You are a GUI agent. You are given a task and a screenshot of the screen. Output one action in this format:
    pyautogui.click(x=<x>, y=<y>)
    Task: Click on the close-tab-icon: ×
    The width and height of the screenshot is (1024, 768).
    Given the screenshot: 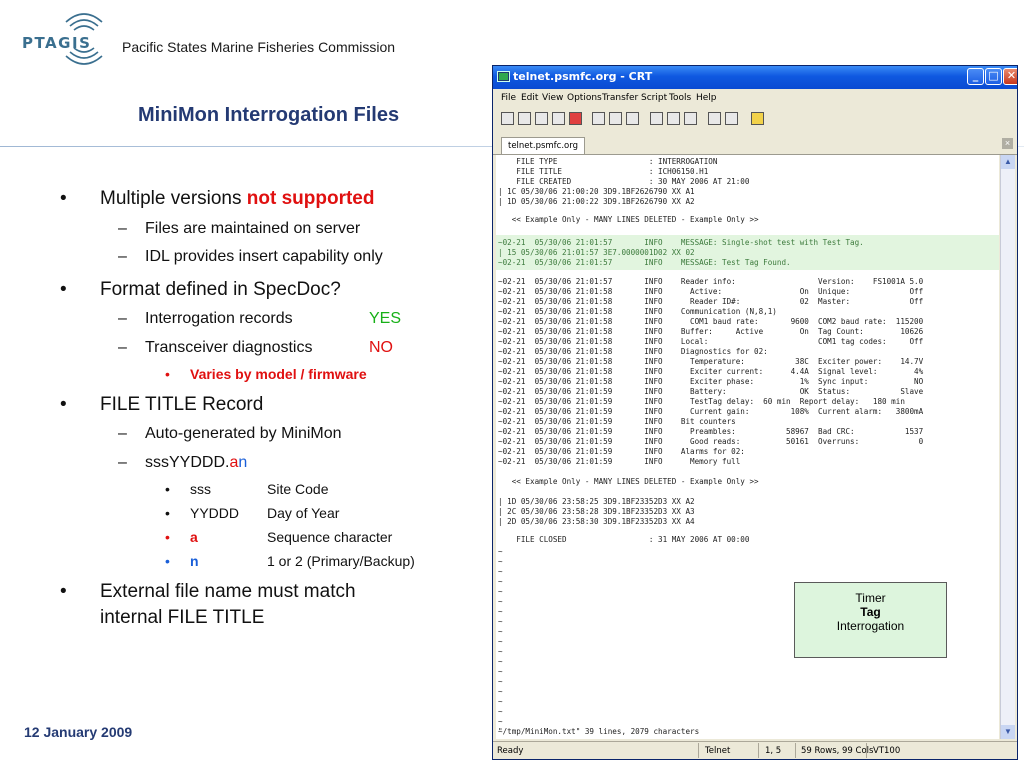 What is the action you would take?
    pyautogui.click(x=1007, y=143)
    